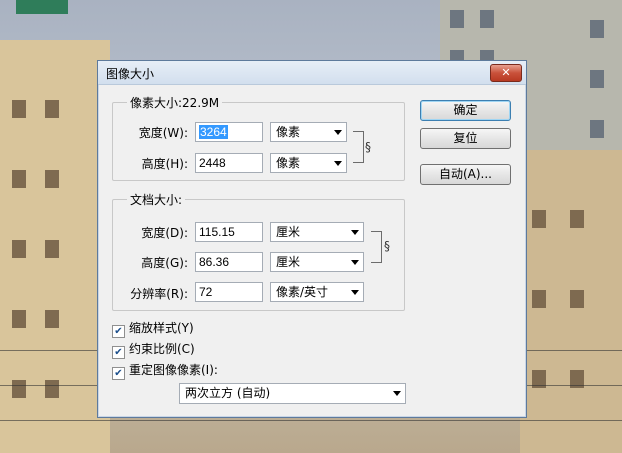 The height and width of the screenshot is (453, 622). What do you see at coordinates (288, 262) in the screenshot?
I see `doc-height-unit: 厘米` at bounding box center [288, 262].